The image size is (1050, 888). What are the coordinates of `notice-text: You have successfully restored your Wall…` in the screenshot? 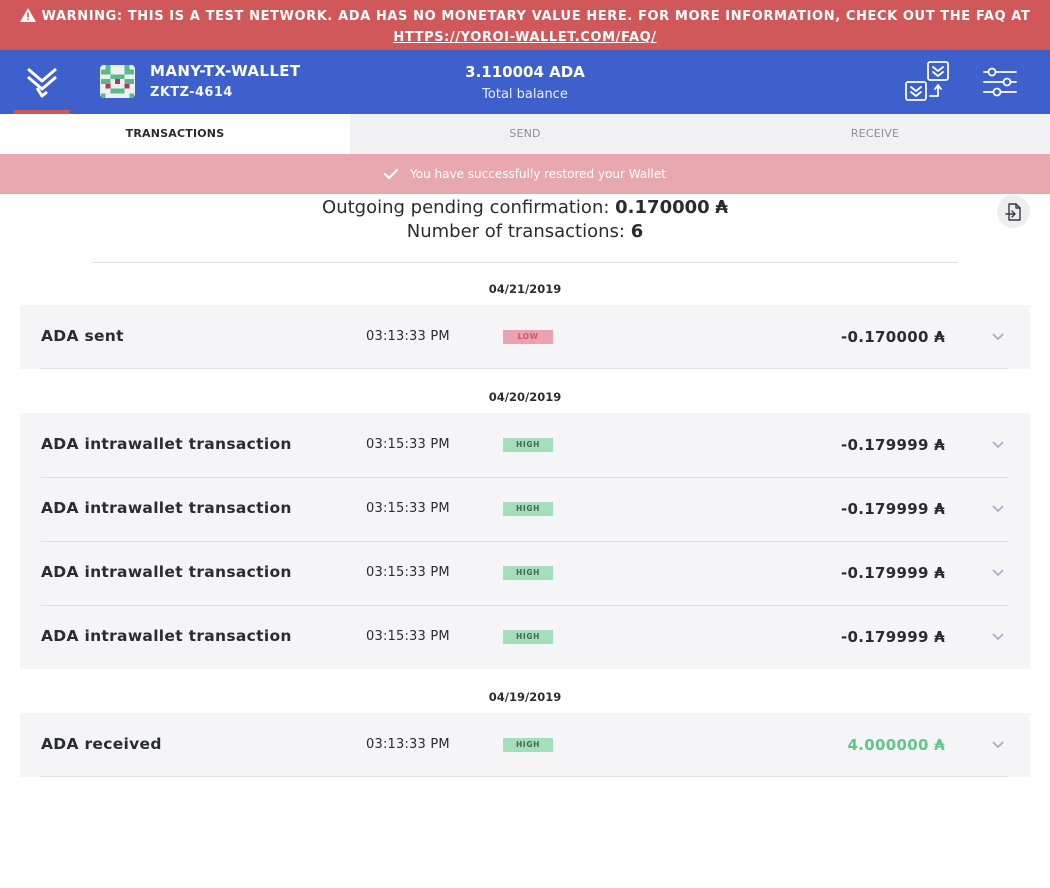 It's located at (538, 174).